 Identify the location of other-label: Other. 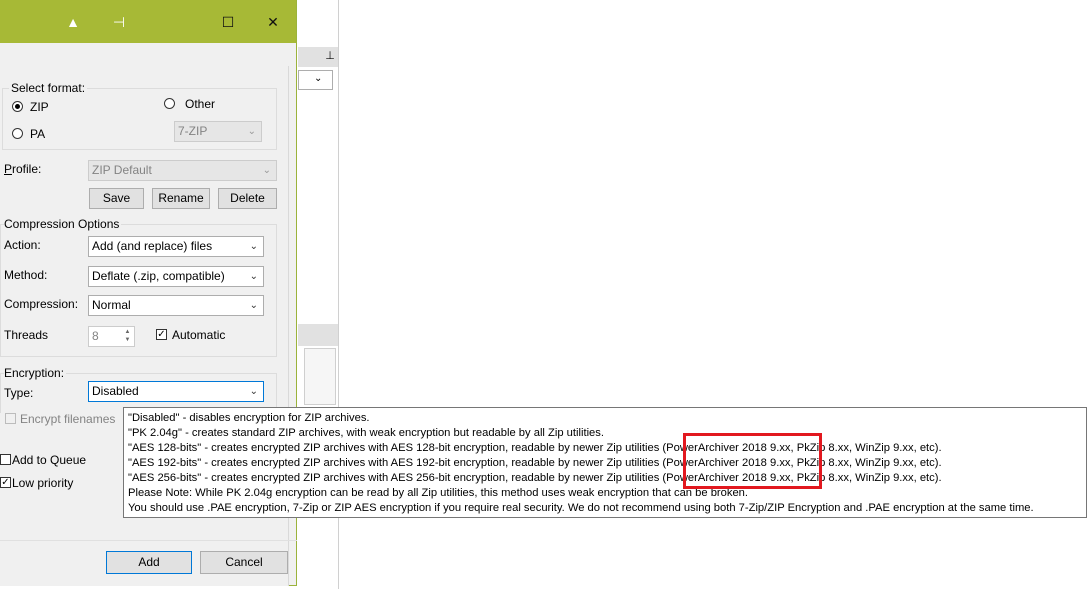
(200, 104).